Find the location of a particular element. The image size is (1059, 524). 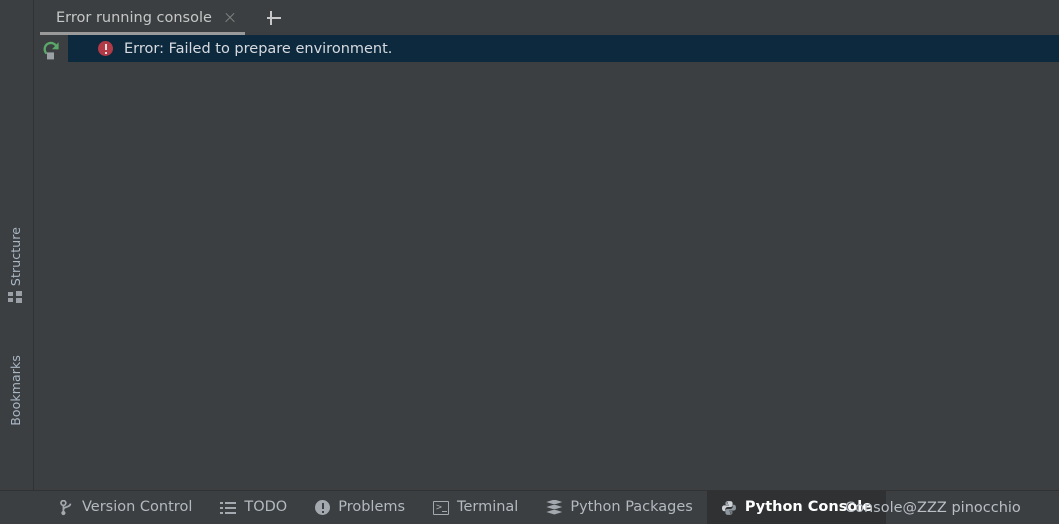

console-error-text: Error: Failed to prepare environment. is located at coordinates (258, 48).